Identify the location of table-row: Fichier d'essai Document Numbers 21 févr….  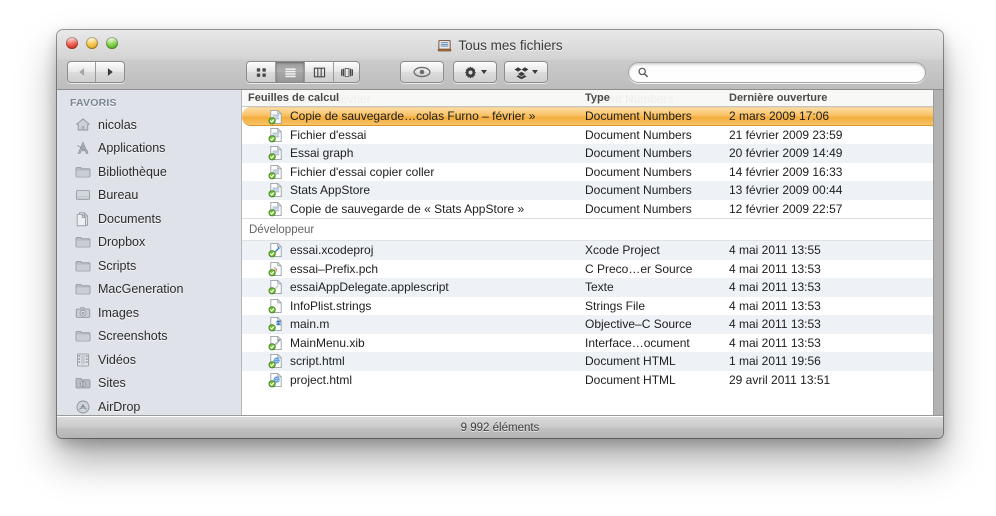
(587, 134).